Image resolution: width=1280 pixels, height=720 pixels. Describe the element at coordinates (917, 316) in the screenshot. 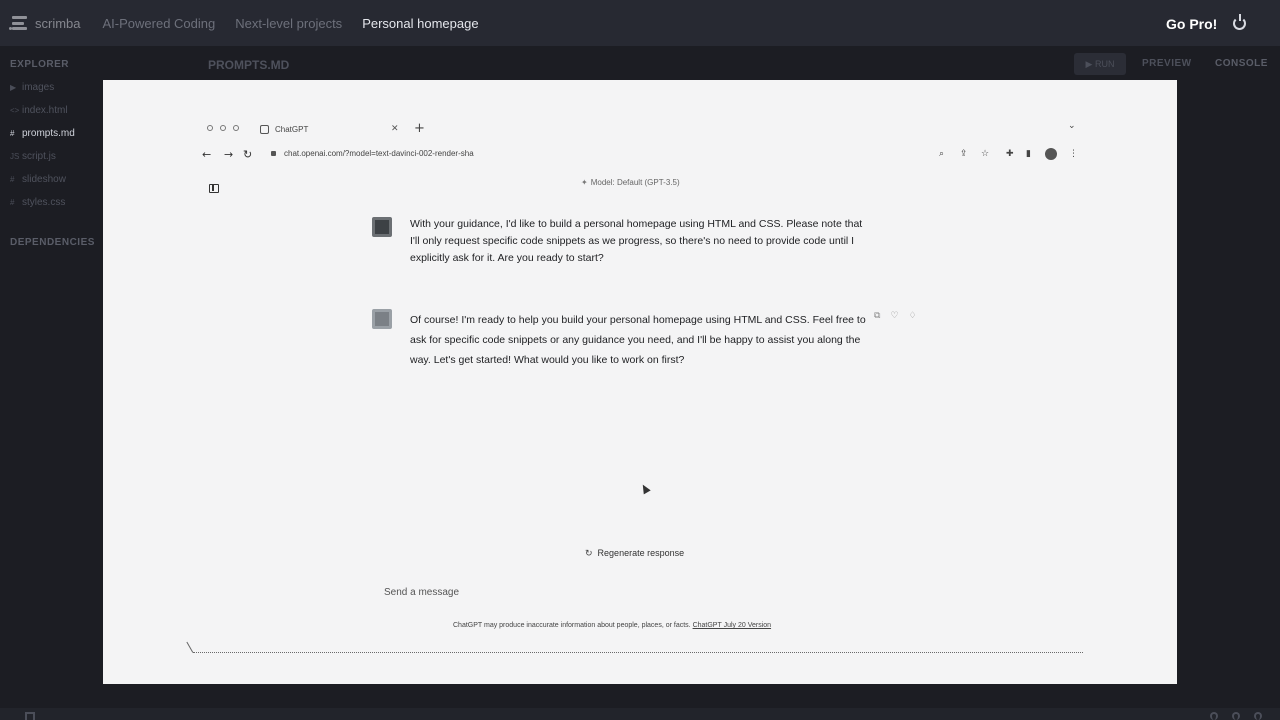

I see `thumbs-down-icon: ♢` at that location.